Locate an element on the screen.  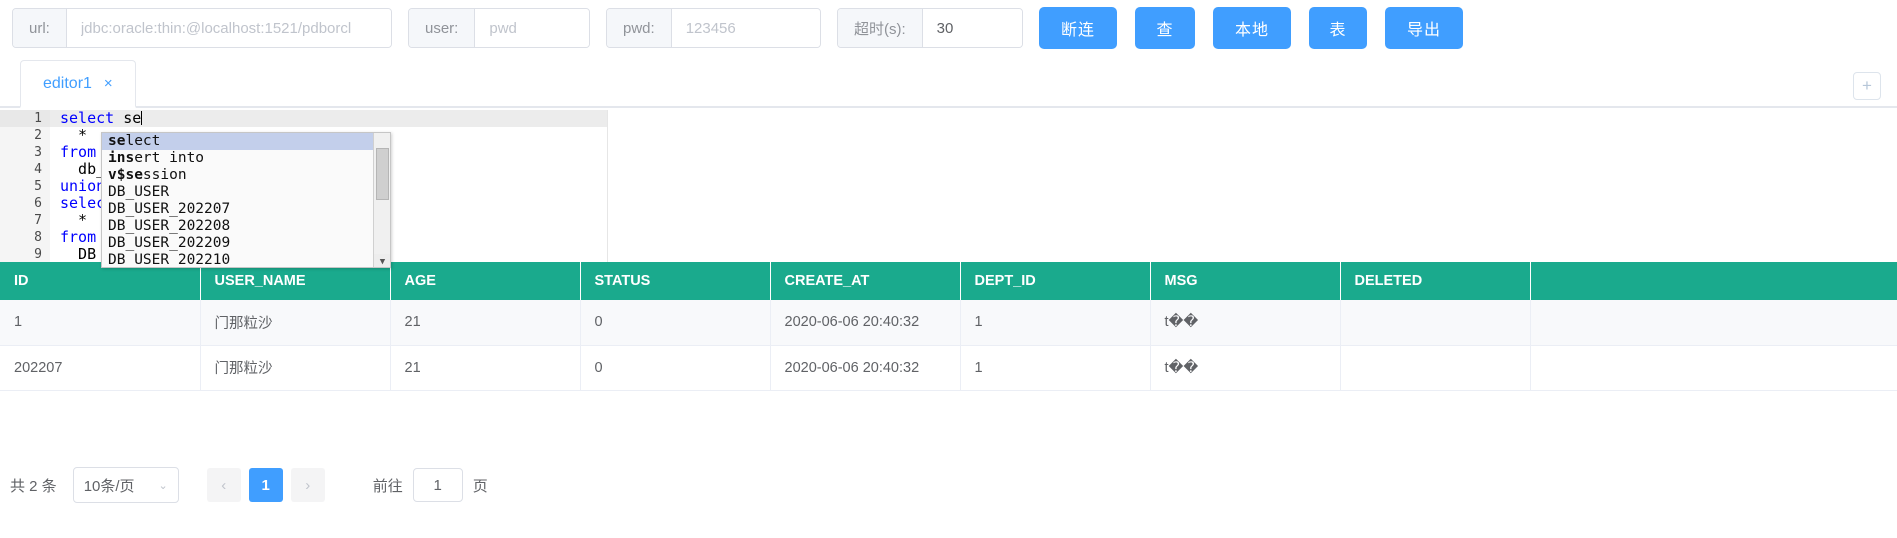
timeout-input is located at coordinates (972, 28).